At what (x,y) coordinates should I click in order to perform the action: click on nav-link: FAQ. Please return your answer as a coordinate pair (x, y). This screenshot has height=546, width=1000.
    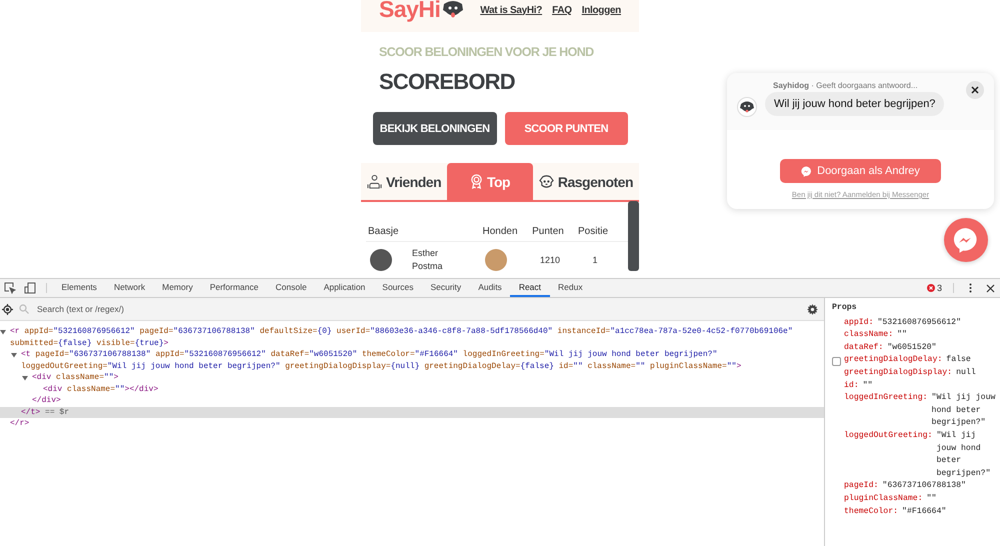
    Looking at the image, I should click on (562, 10).